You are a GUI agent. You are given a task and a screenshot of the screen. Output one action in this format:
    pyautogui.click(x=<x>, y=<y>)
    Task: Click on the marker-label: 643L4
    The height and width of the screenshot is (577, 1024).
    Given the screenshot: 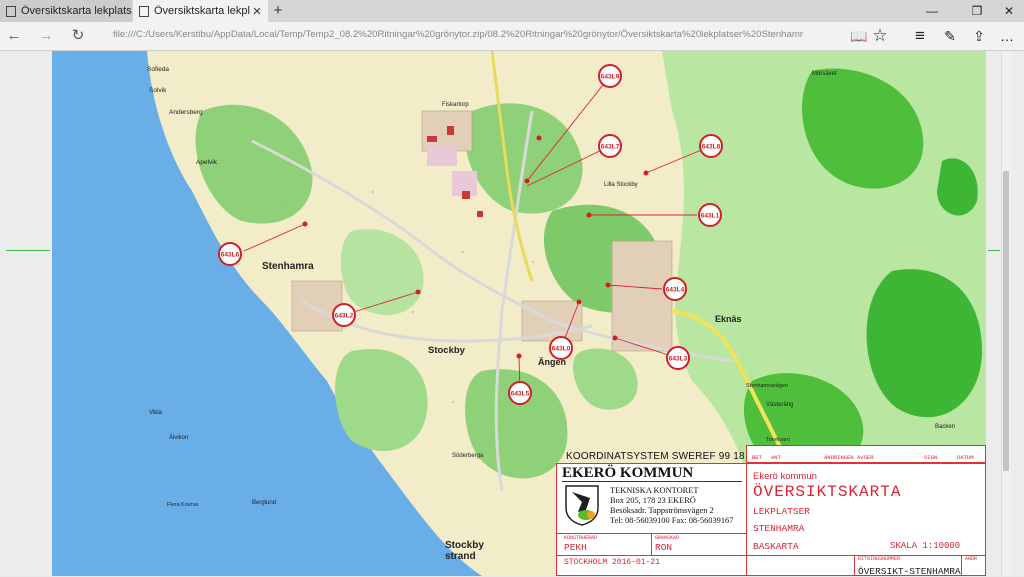 What is the action you would take?
    pyautogui.click(x=675, y=290)
    